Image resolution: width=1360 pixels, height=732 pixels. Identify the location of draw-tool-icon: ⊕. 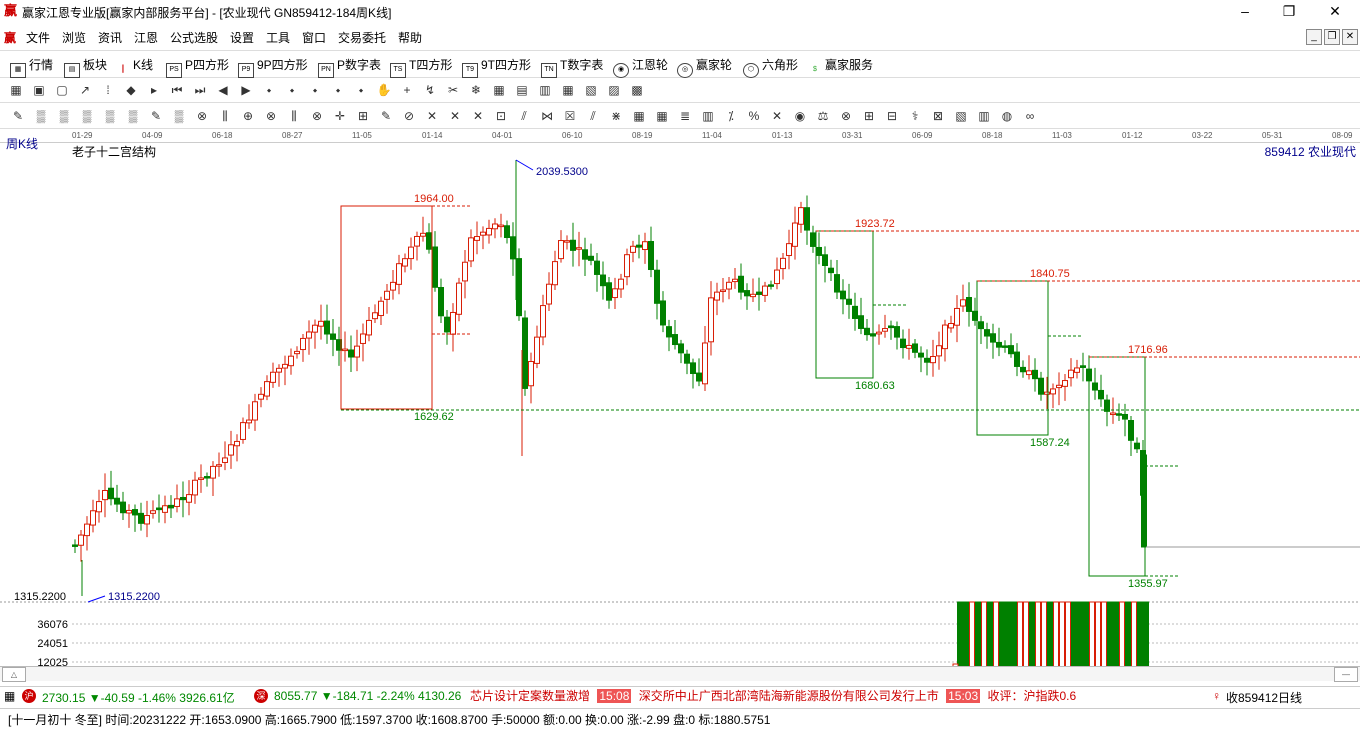
(248, 116).